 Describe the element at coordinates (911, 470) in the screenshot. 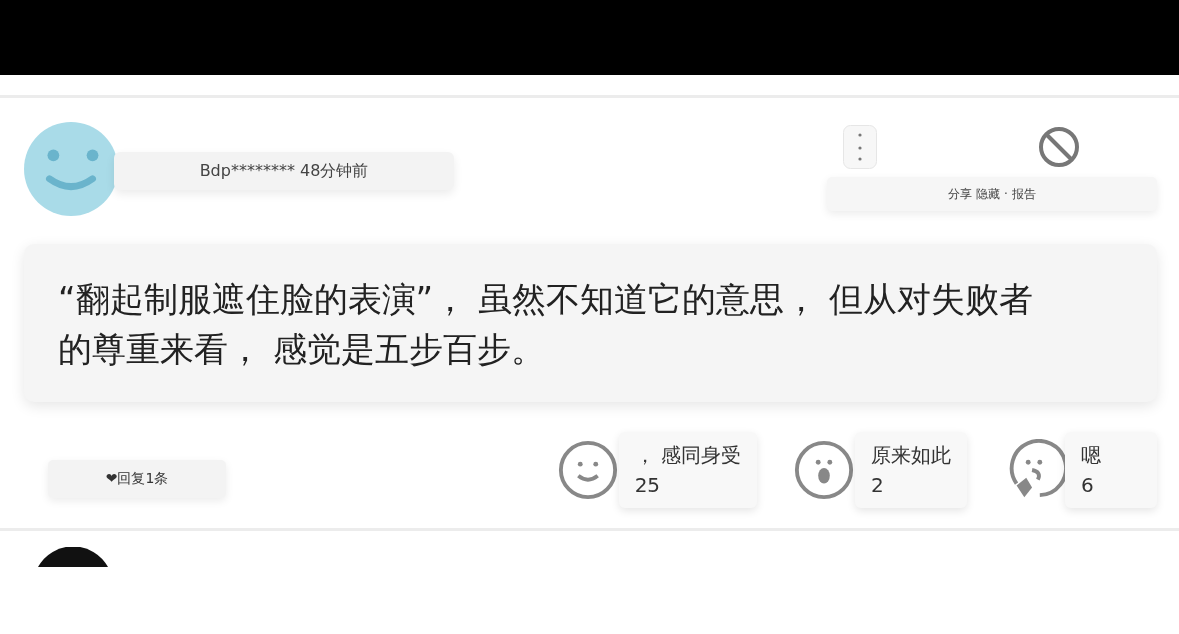

I see `reaction-button: 原来如此 2` at that location.